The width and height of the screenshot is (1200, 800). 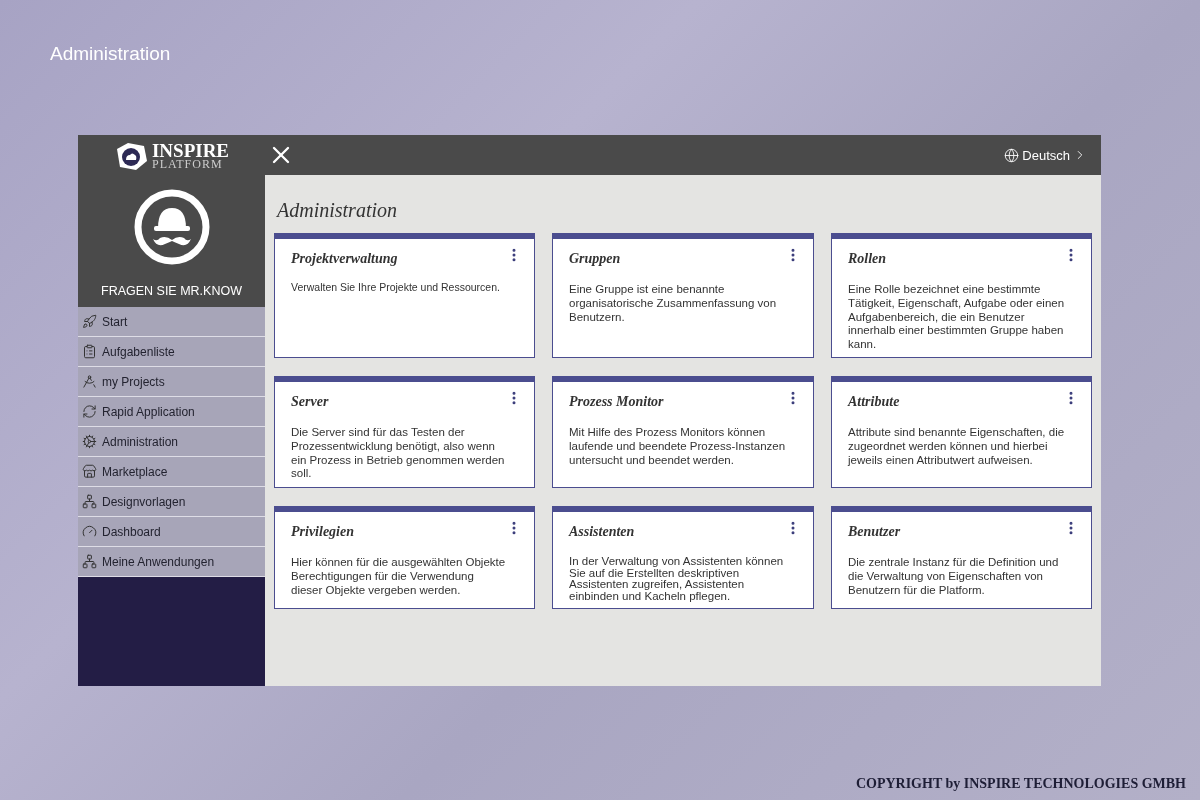 What do you see at coordinates (344, 259) in the screenshot?
I see `card-title: Projektverwaltung` at bounding box center [344, 259].